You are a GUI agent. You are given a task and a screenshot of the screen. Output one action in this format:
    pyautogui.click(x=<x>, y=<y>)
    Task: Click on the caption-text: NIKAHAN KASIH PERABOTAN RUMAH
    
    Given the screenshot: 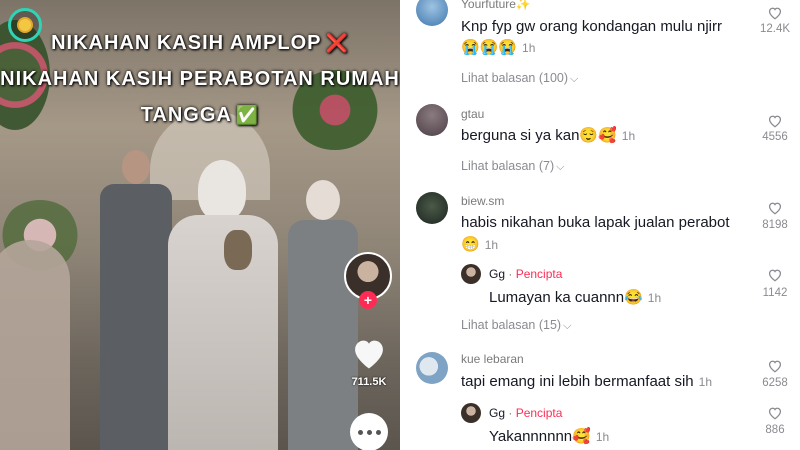 What is the action you would take?
    pyautogui.click(x=200, y=79)
    